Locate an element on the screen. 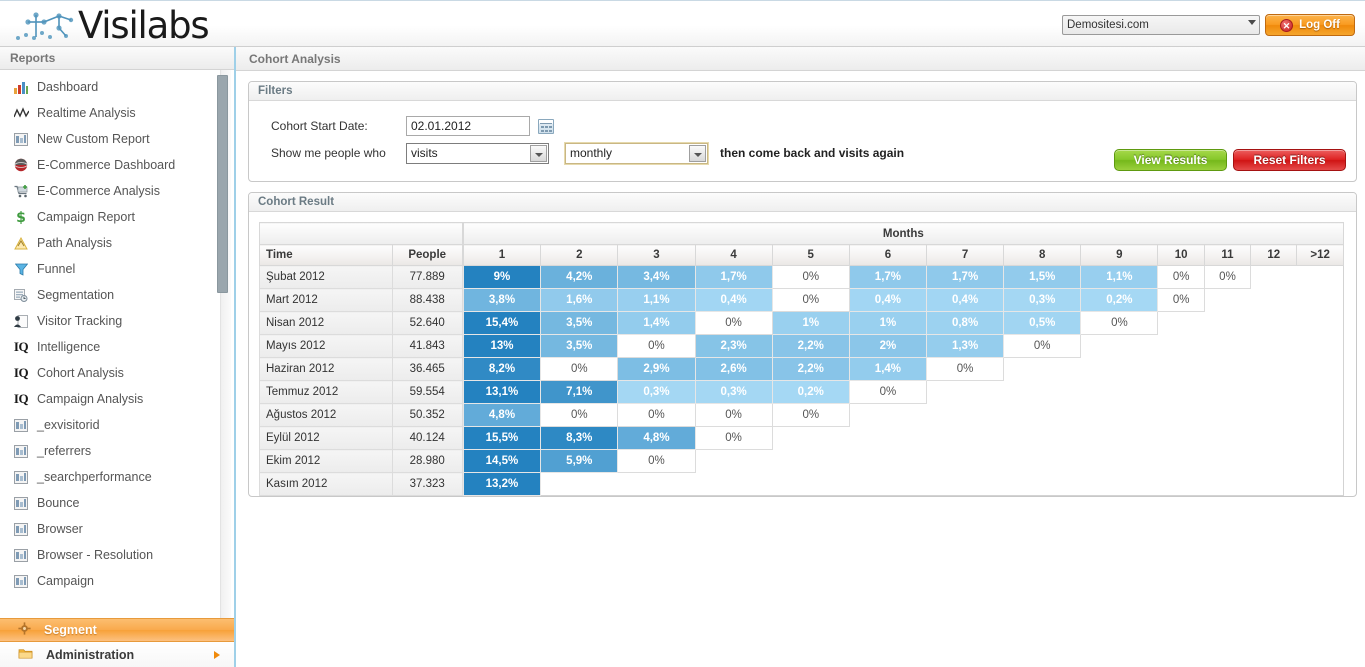 The width and height of the screenshot is (1365, 667). sidebar-item-browser: Browser is located at coordinates (117, 529).